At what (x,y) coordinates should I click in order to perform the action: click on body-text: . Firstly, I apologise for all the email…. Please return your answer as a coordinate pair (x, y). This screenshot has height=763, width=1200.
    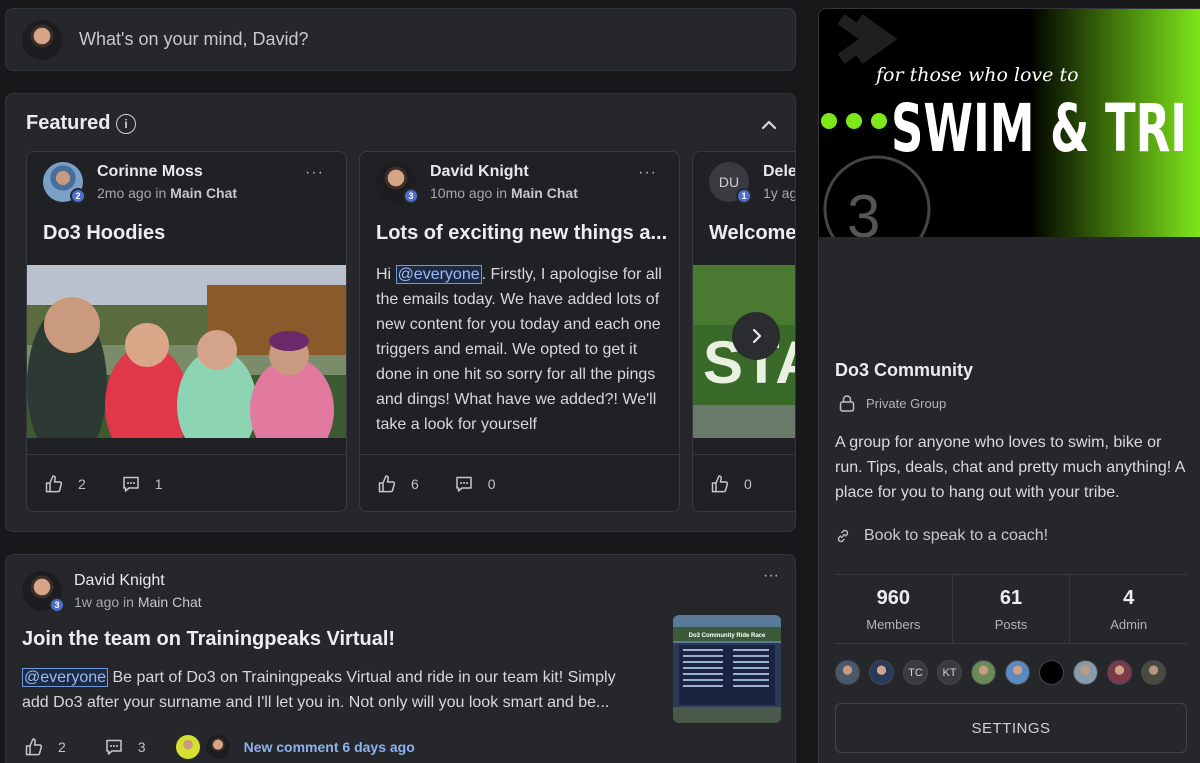
    Looking at the image, I should click on (519, 349).